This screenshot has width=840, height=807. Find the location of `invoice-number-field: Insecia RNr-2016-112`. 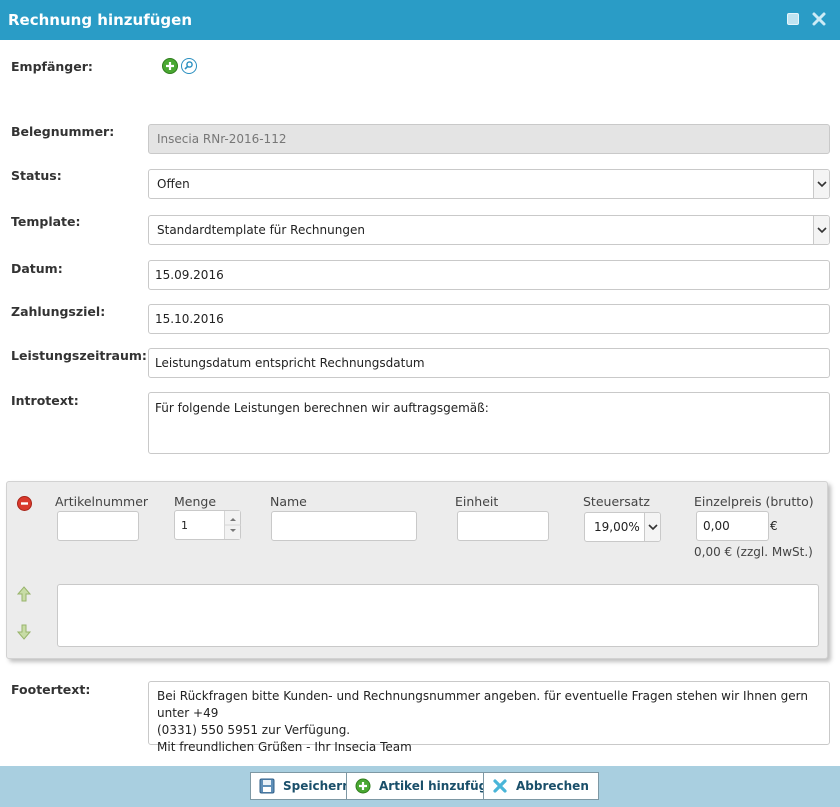

invoice-number-field: Insecia RNr-2016-112 is located at coordinates (489, 139).